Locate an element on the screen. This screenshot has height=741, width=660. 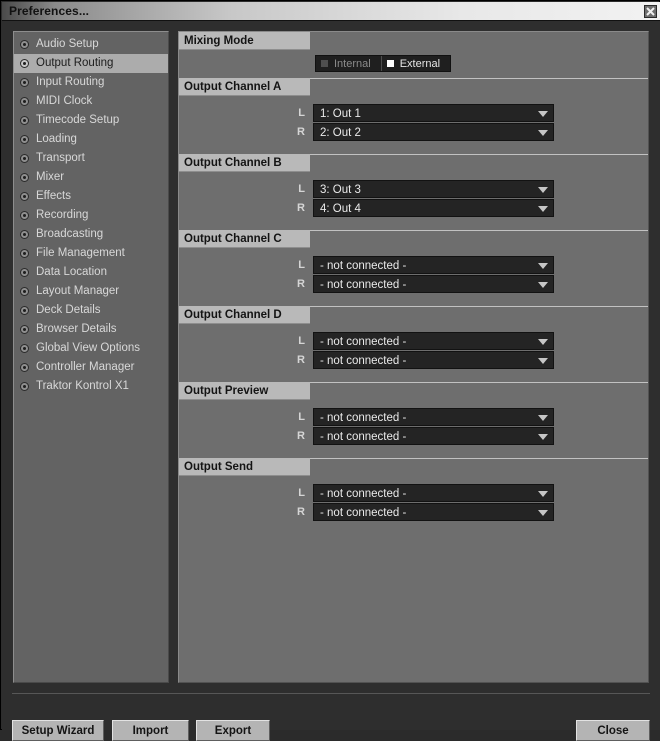
sidebar-item-label: Layout Manager is located at coordinates (78, 291).